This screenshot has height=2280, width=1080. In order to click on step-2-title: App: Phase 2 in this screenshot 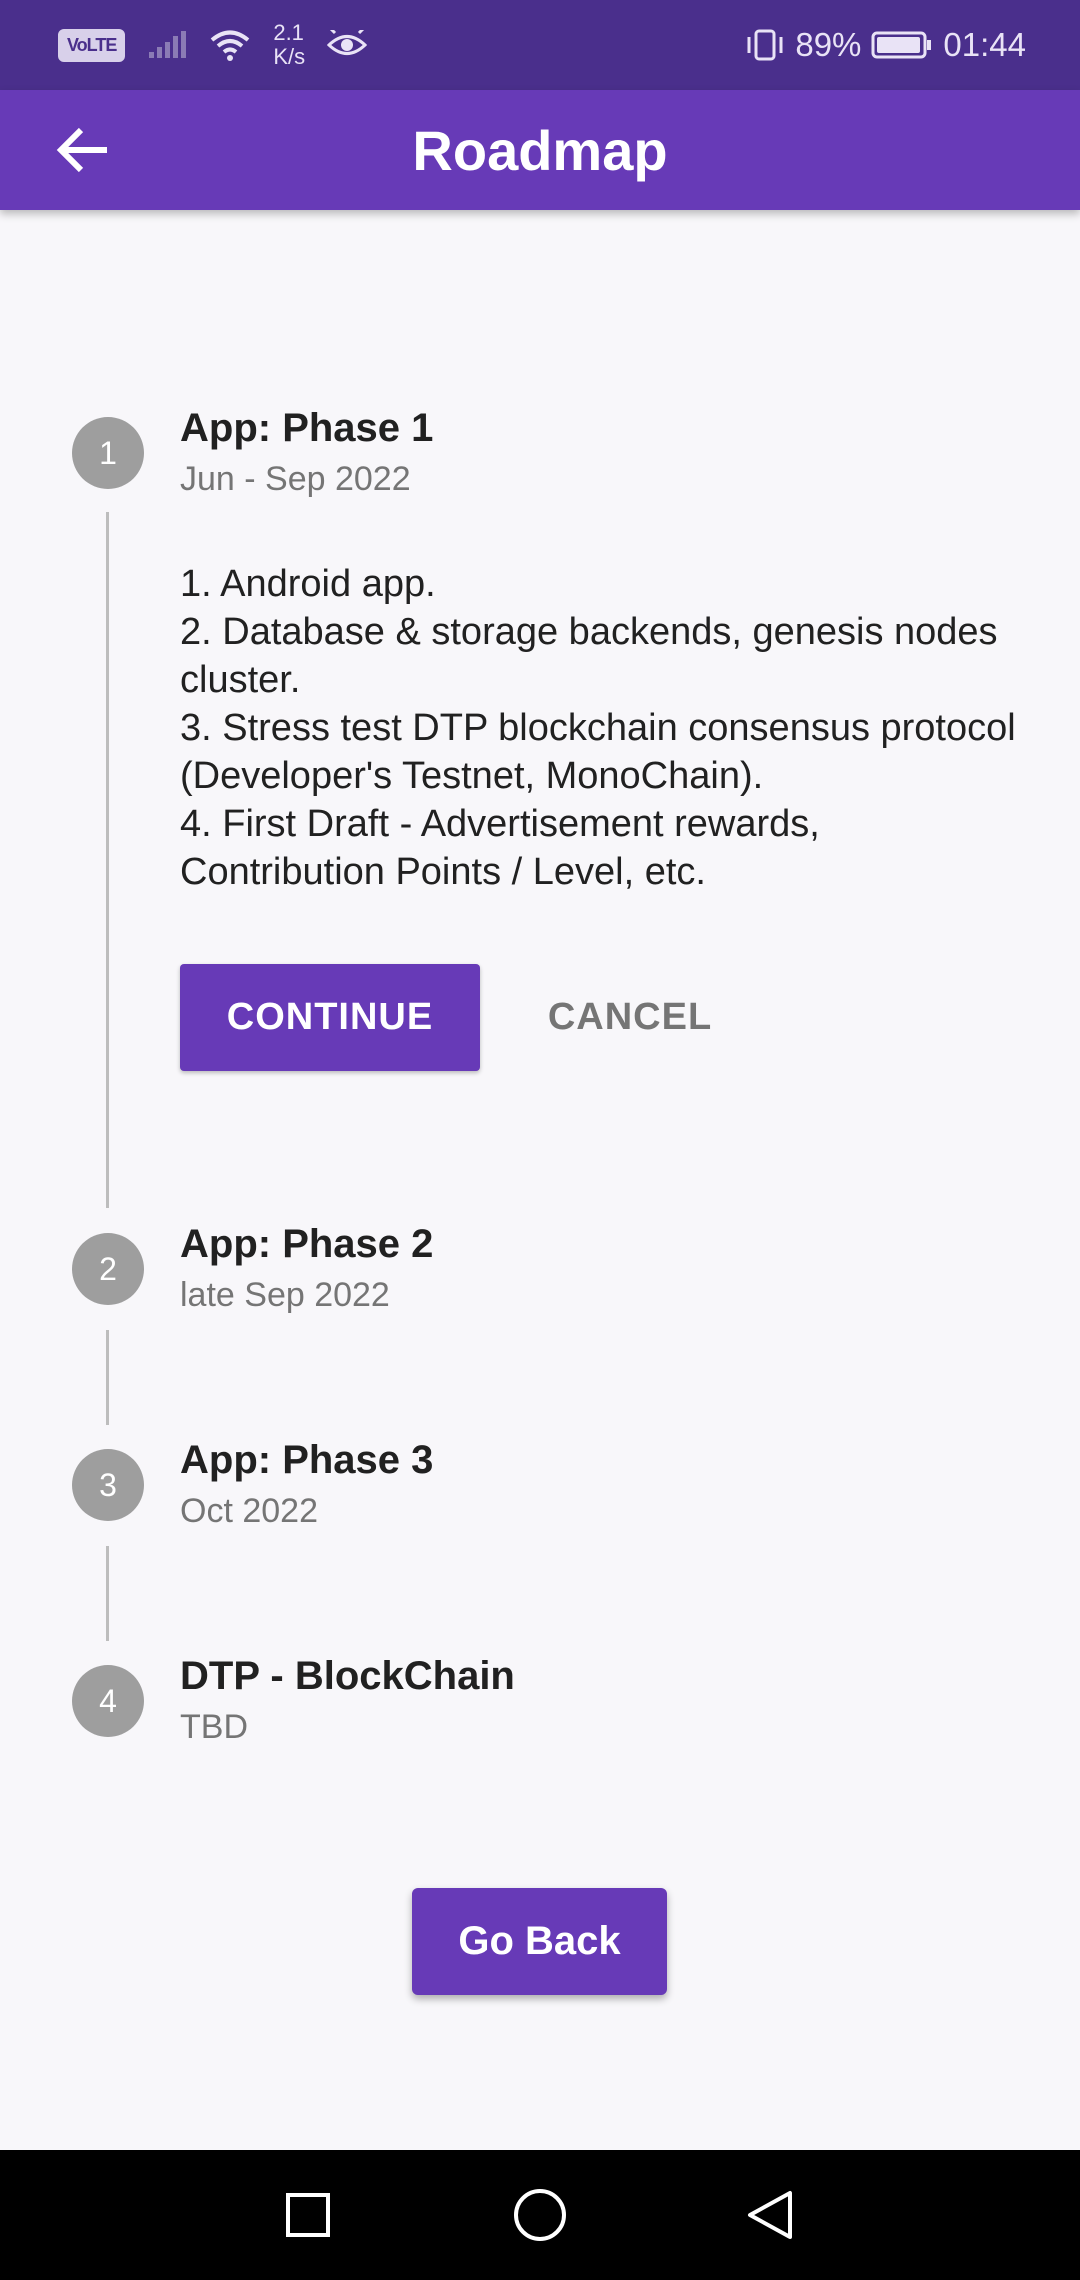, I will do `click(306, 1244)`.